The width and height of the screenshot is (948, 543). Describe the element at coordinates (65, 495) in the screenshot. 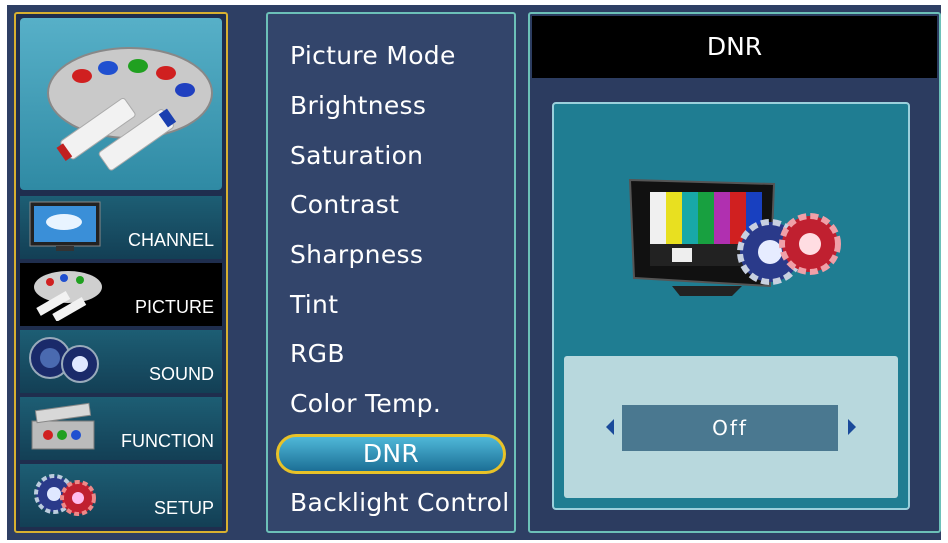

I see `gears-icon` at that location.